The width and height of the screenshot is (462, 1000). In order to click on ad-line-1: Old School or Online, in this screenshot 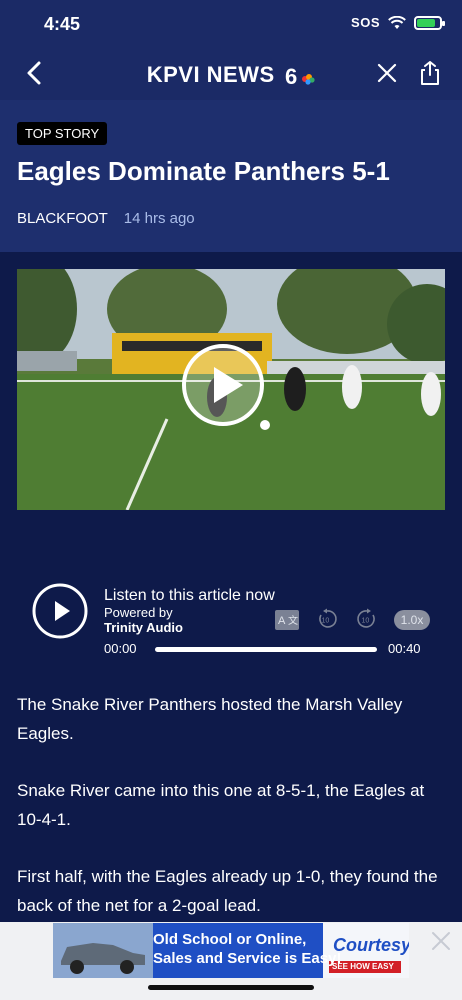, I will do `click(230, 939)`.